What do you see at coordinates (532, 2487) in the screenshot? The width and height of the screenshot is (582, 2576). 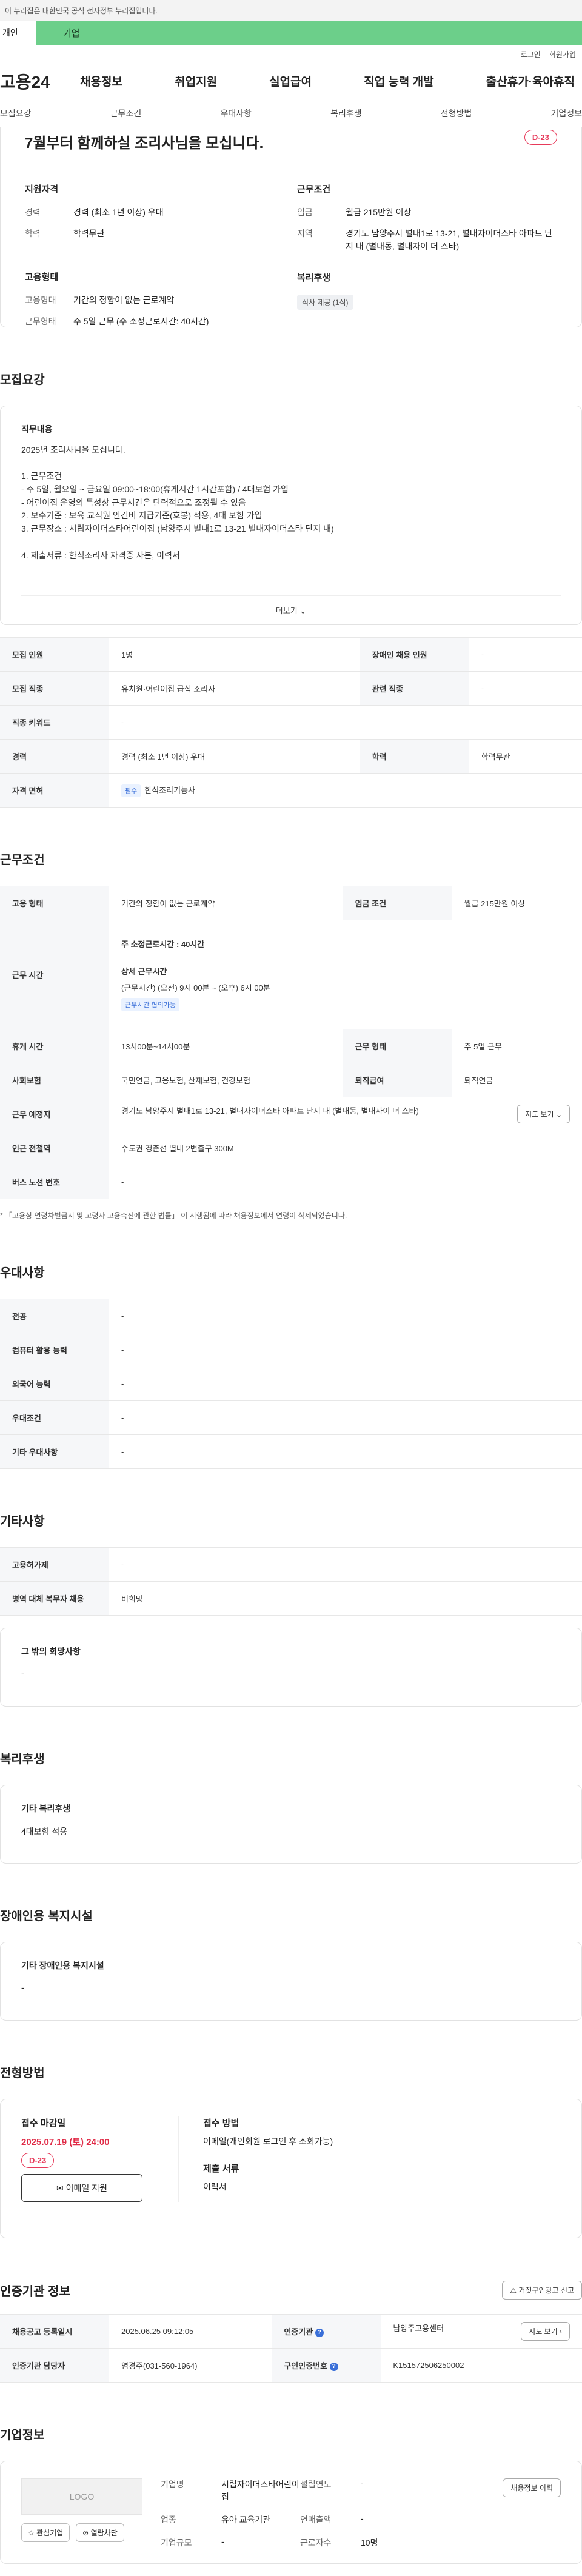 I see `job-history-button: 채용정보 이력` at bounding box center [532, 2487].